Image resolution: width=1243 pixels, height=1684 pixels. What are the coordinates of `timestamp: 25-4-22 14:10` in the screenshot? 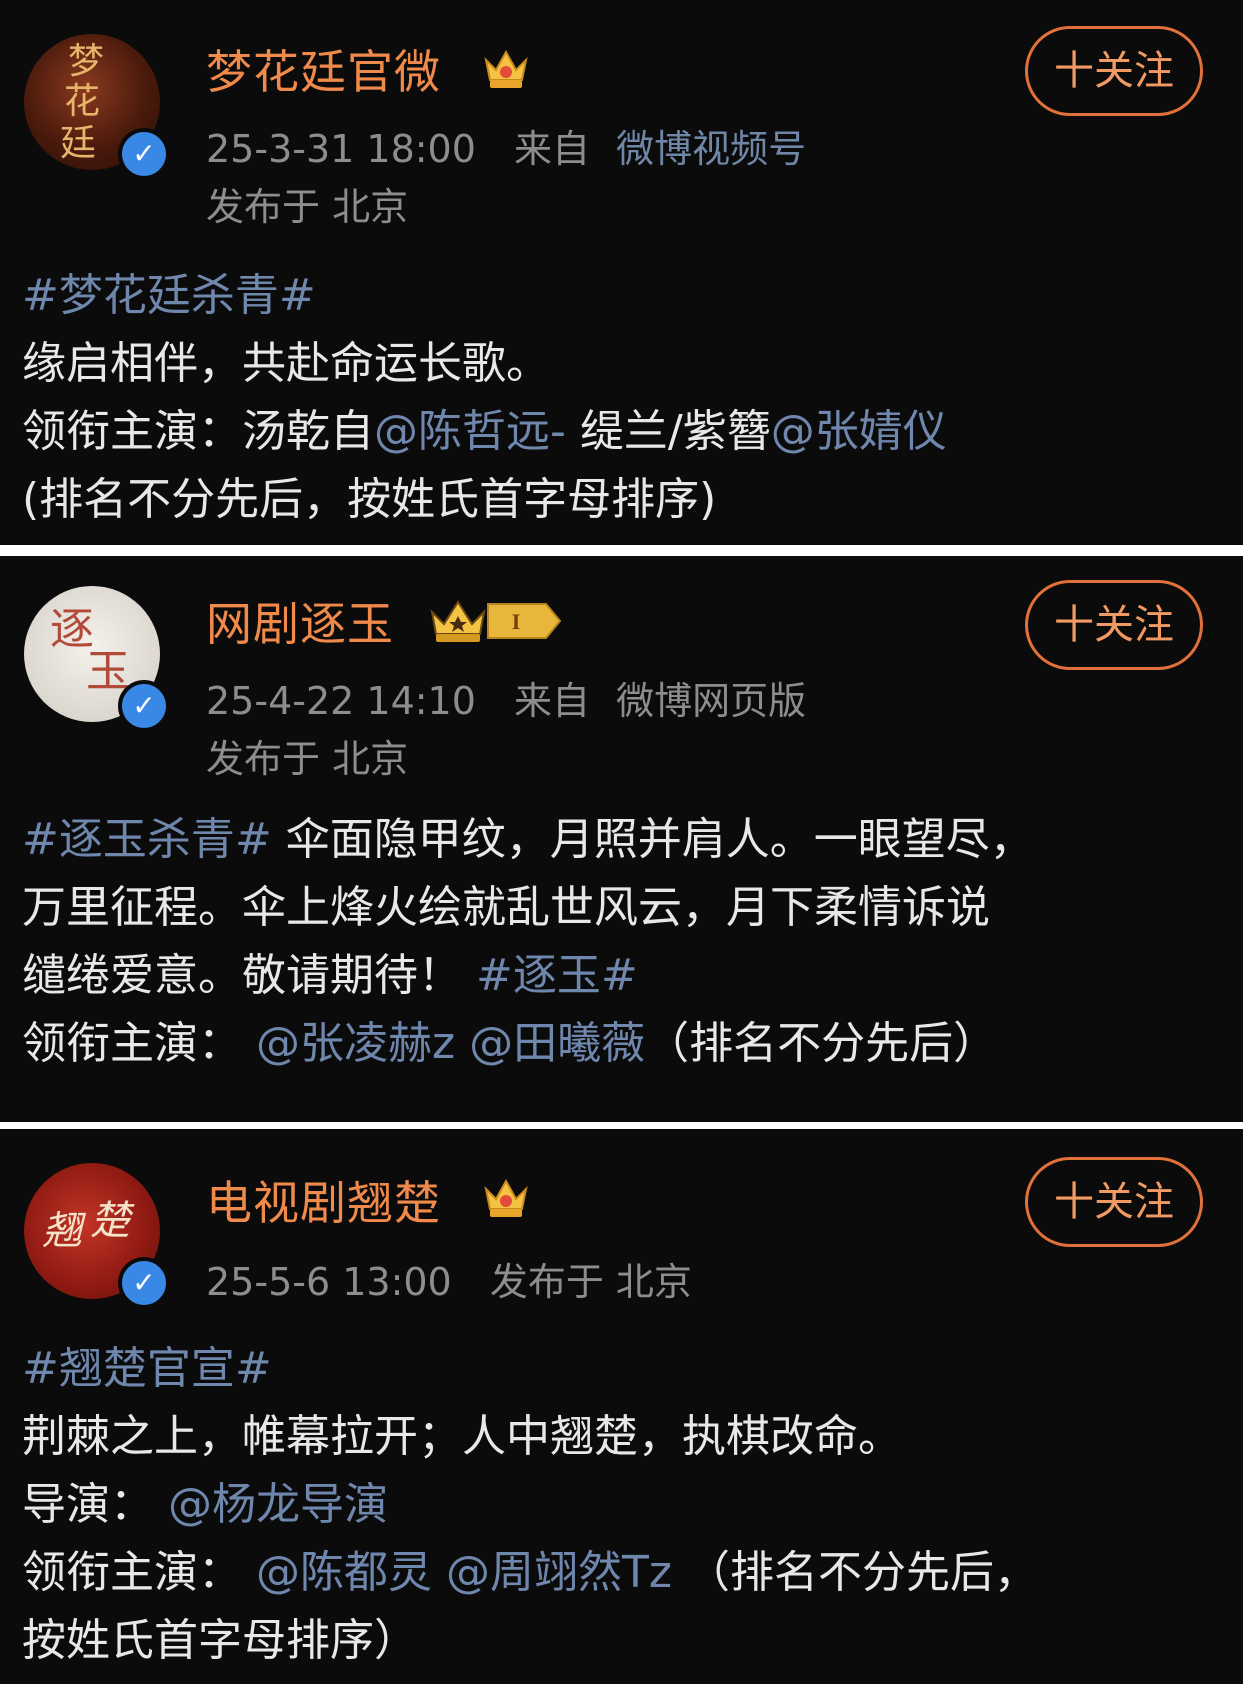 It's located at (341, 701).